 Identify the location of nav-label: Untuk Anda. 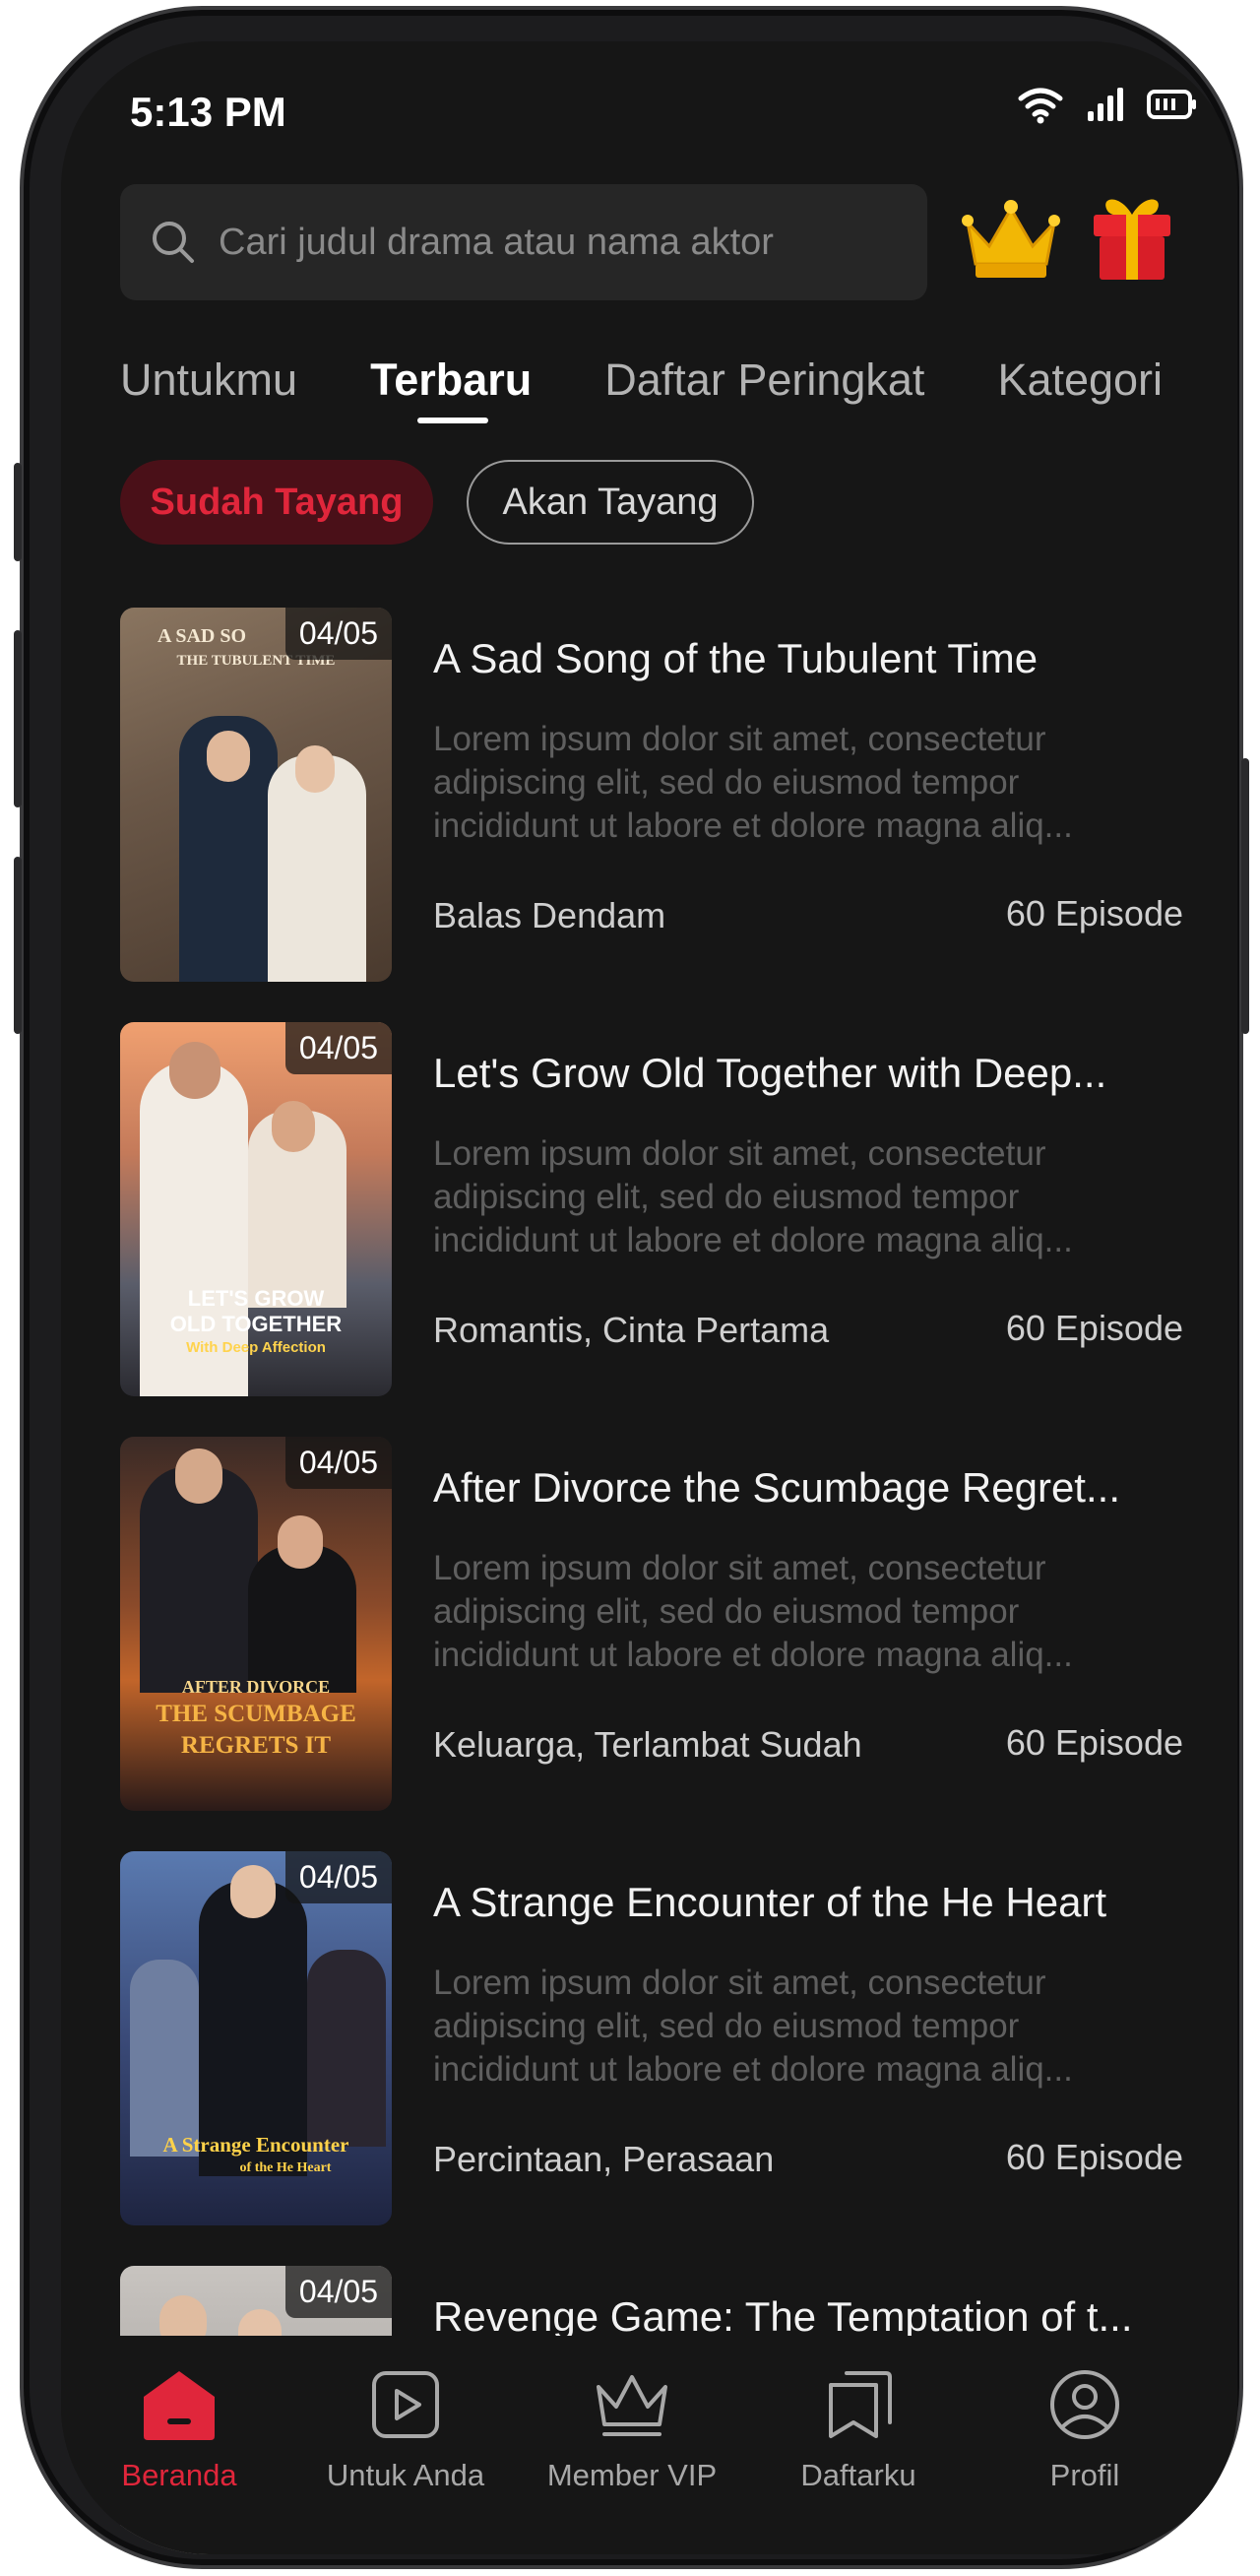
(405, 2475).